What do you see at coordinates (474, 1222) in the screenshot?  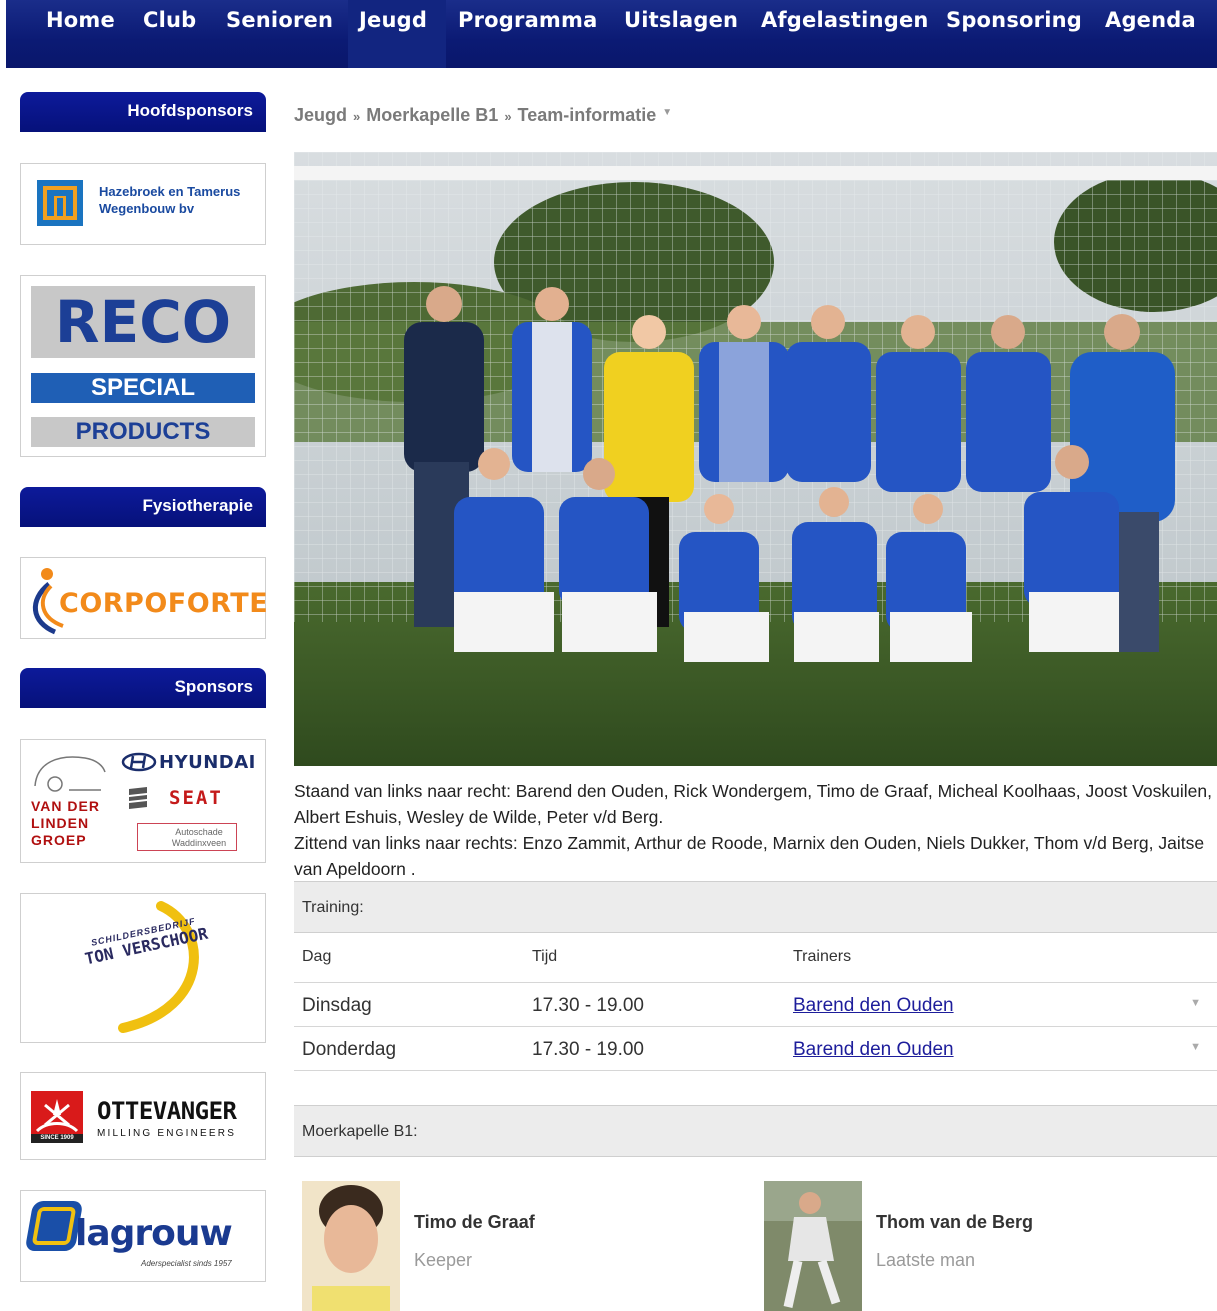 I see `player-name: Timo de Graaf` at bounding box center [474, 1222].